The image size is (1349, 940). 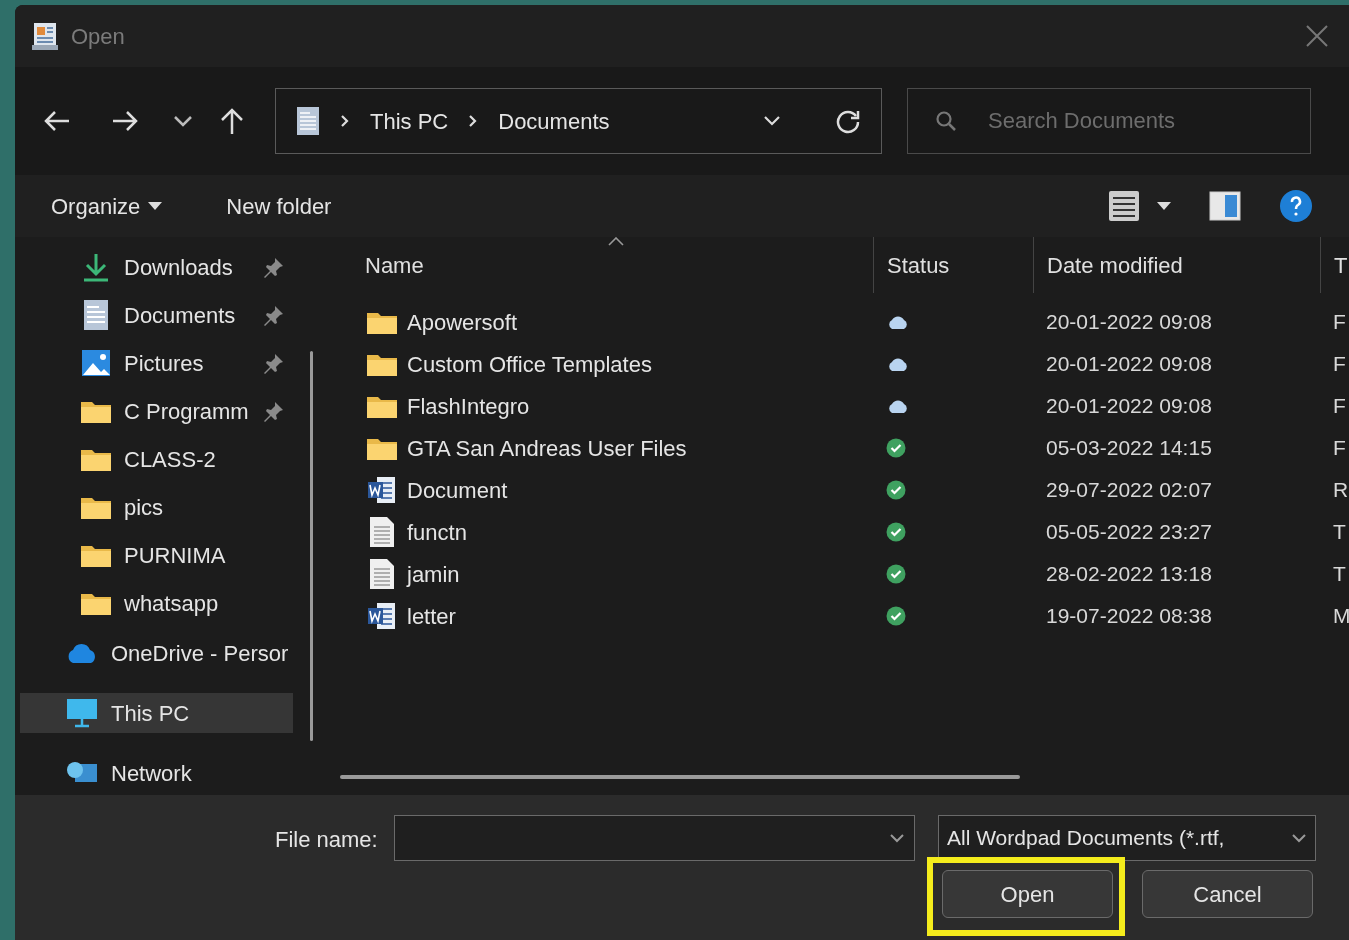 What do you see at coordinates (1225, 206) in the screenshot?
I see `preview-pane-icon` at bounding box center [1225, 206].